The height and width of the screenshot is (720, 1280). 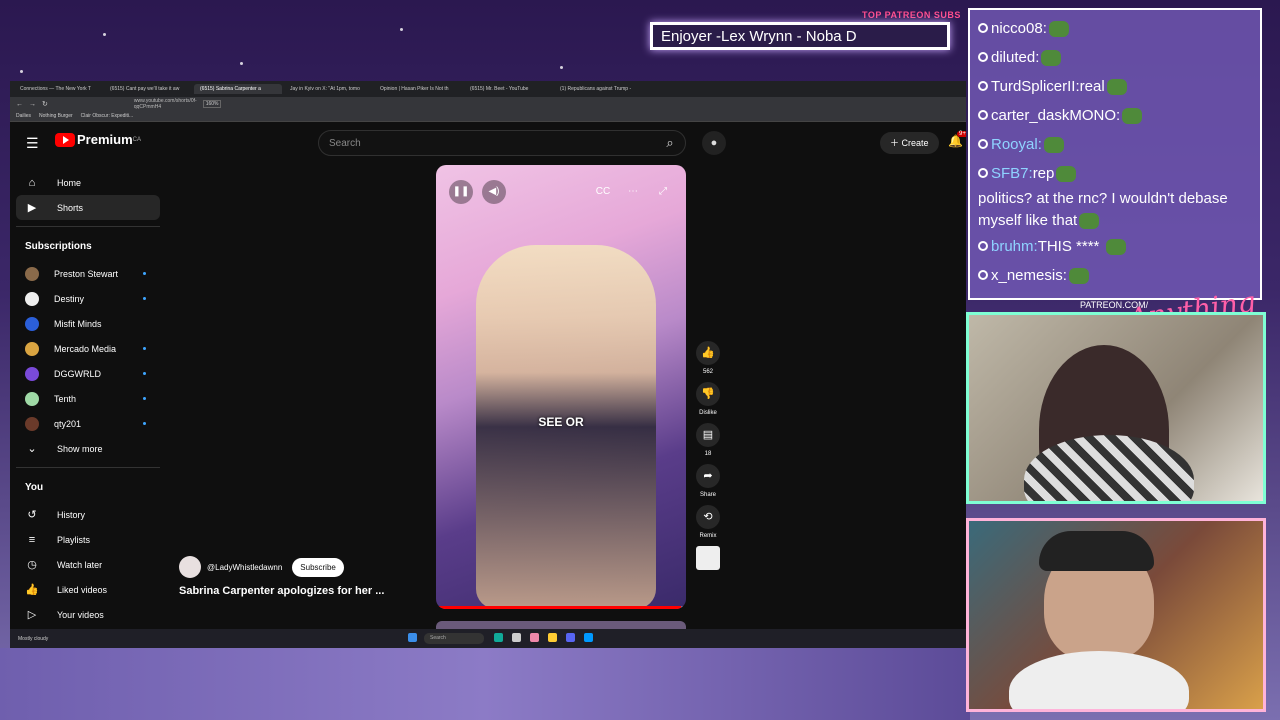 I want to click on weather-widget: Mostly cloudy, so click(x=33, y=639).